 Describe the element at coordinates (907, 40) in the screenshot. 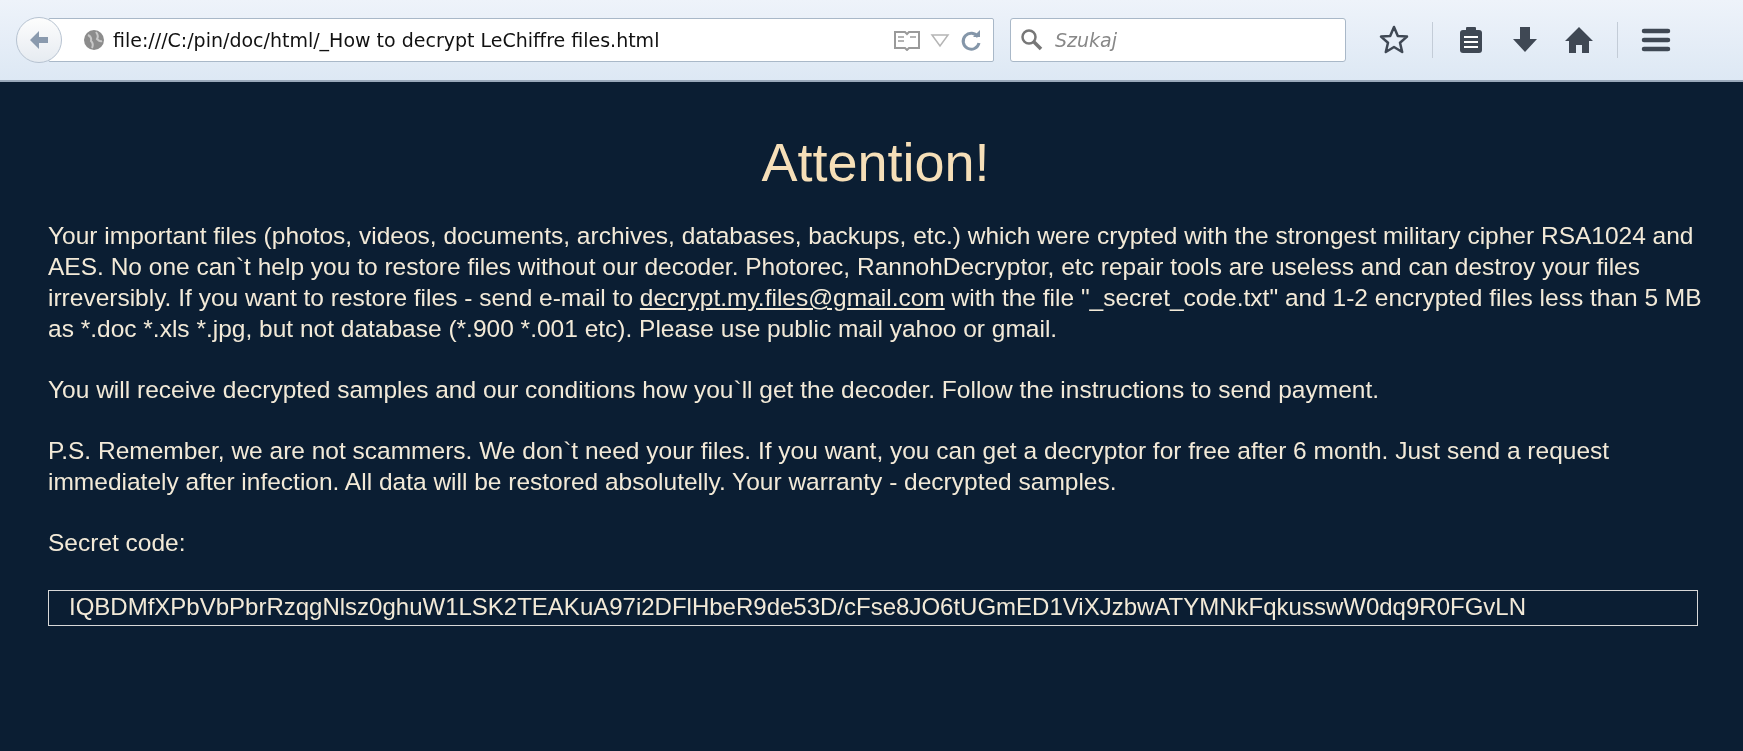

I see `book-icon` at that location.